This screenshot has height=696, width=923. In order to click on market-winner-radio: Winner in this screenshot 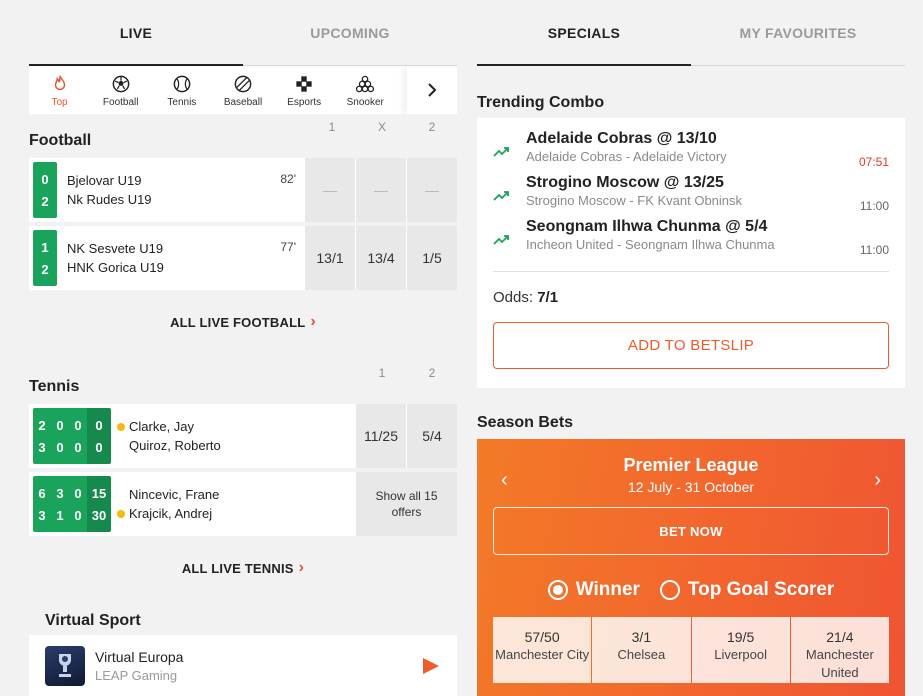, I will do `click(593, 590)`.